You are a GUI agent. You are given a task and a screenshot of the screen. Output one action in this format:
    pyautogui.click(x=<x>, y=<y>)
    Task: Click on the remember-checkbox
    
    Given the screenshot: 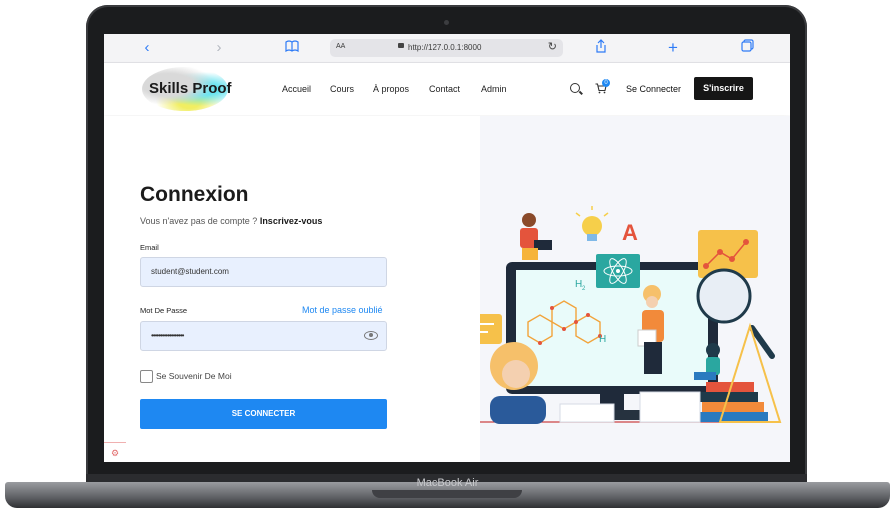 What is the action you would take?
    pyautogui.click(x=146, y=376)
    